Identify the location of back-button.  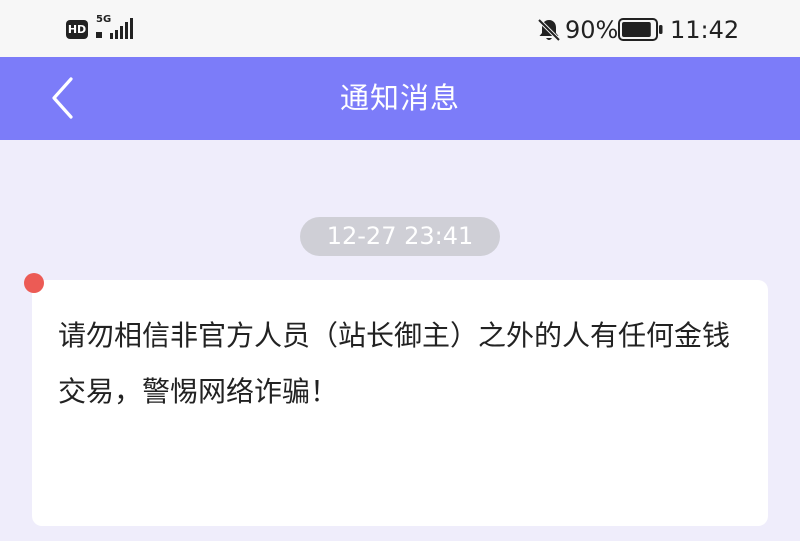
(65, 98).